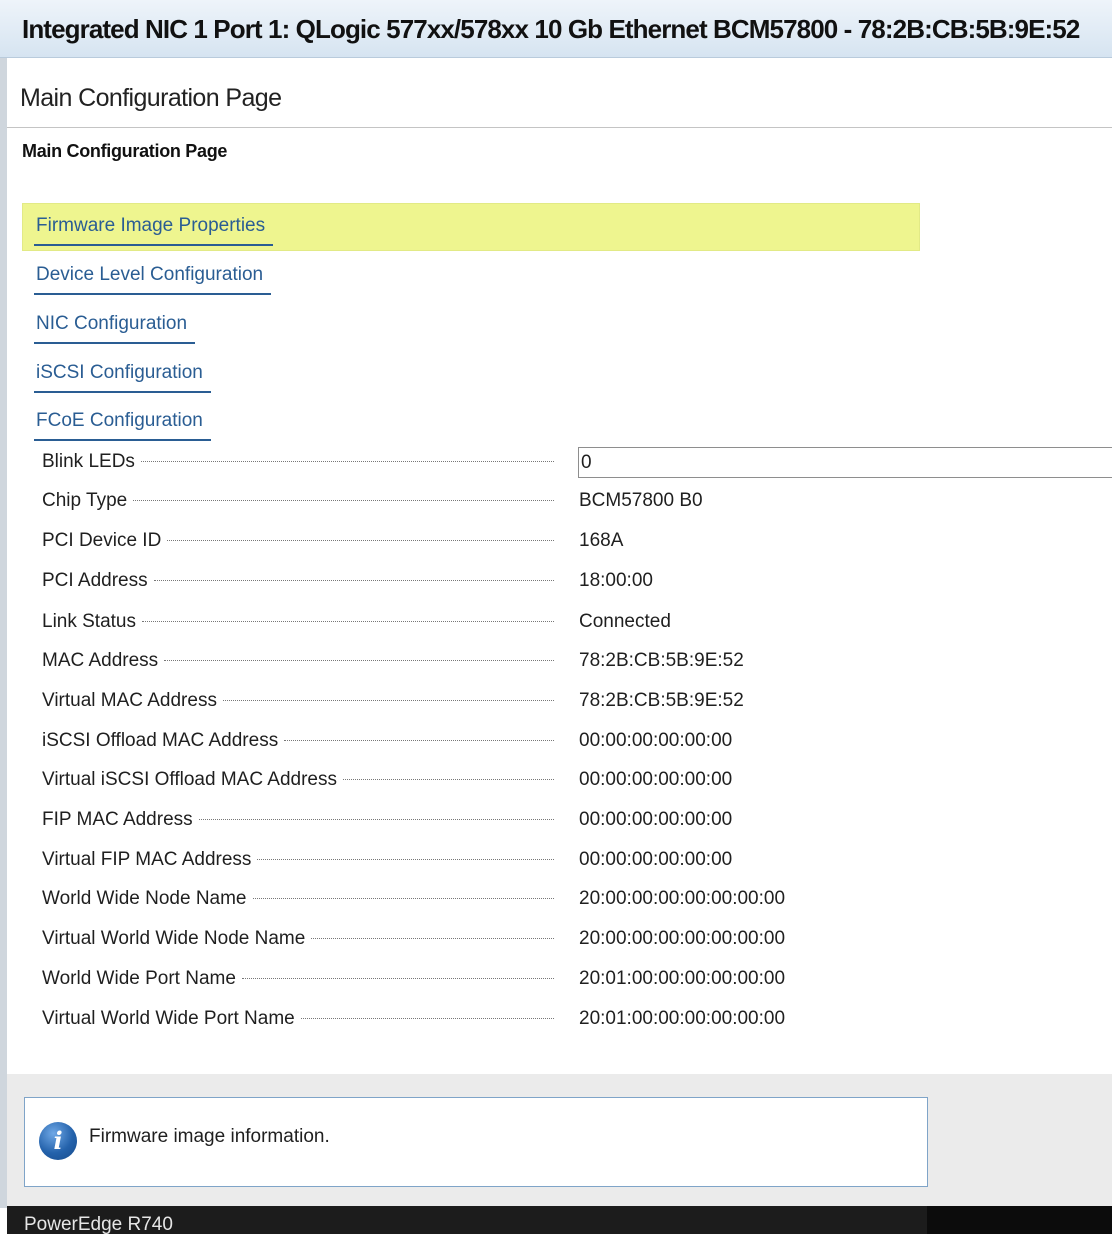 The height and width of the screenshot is (1236, 1112). What do you see at coordinates (95, 580) in the screenshot?
I see `field-label-text: PCI Address` at bounding box center [95, 580].